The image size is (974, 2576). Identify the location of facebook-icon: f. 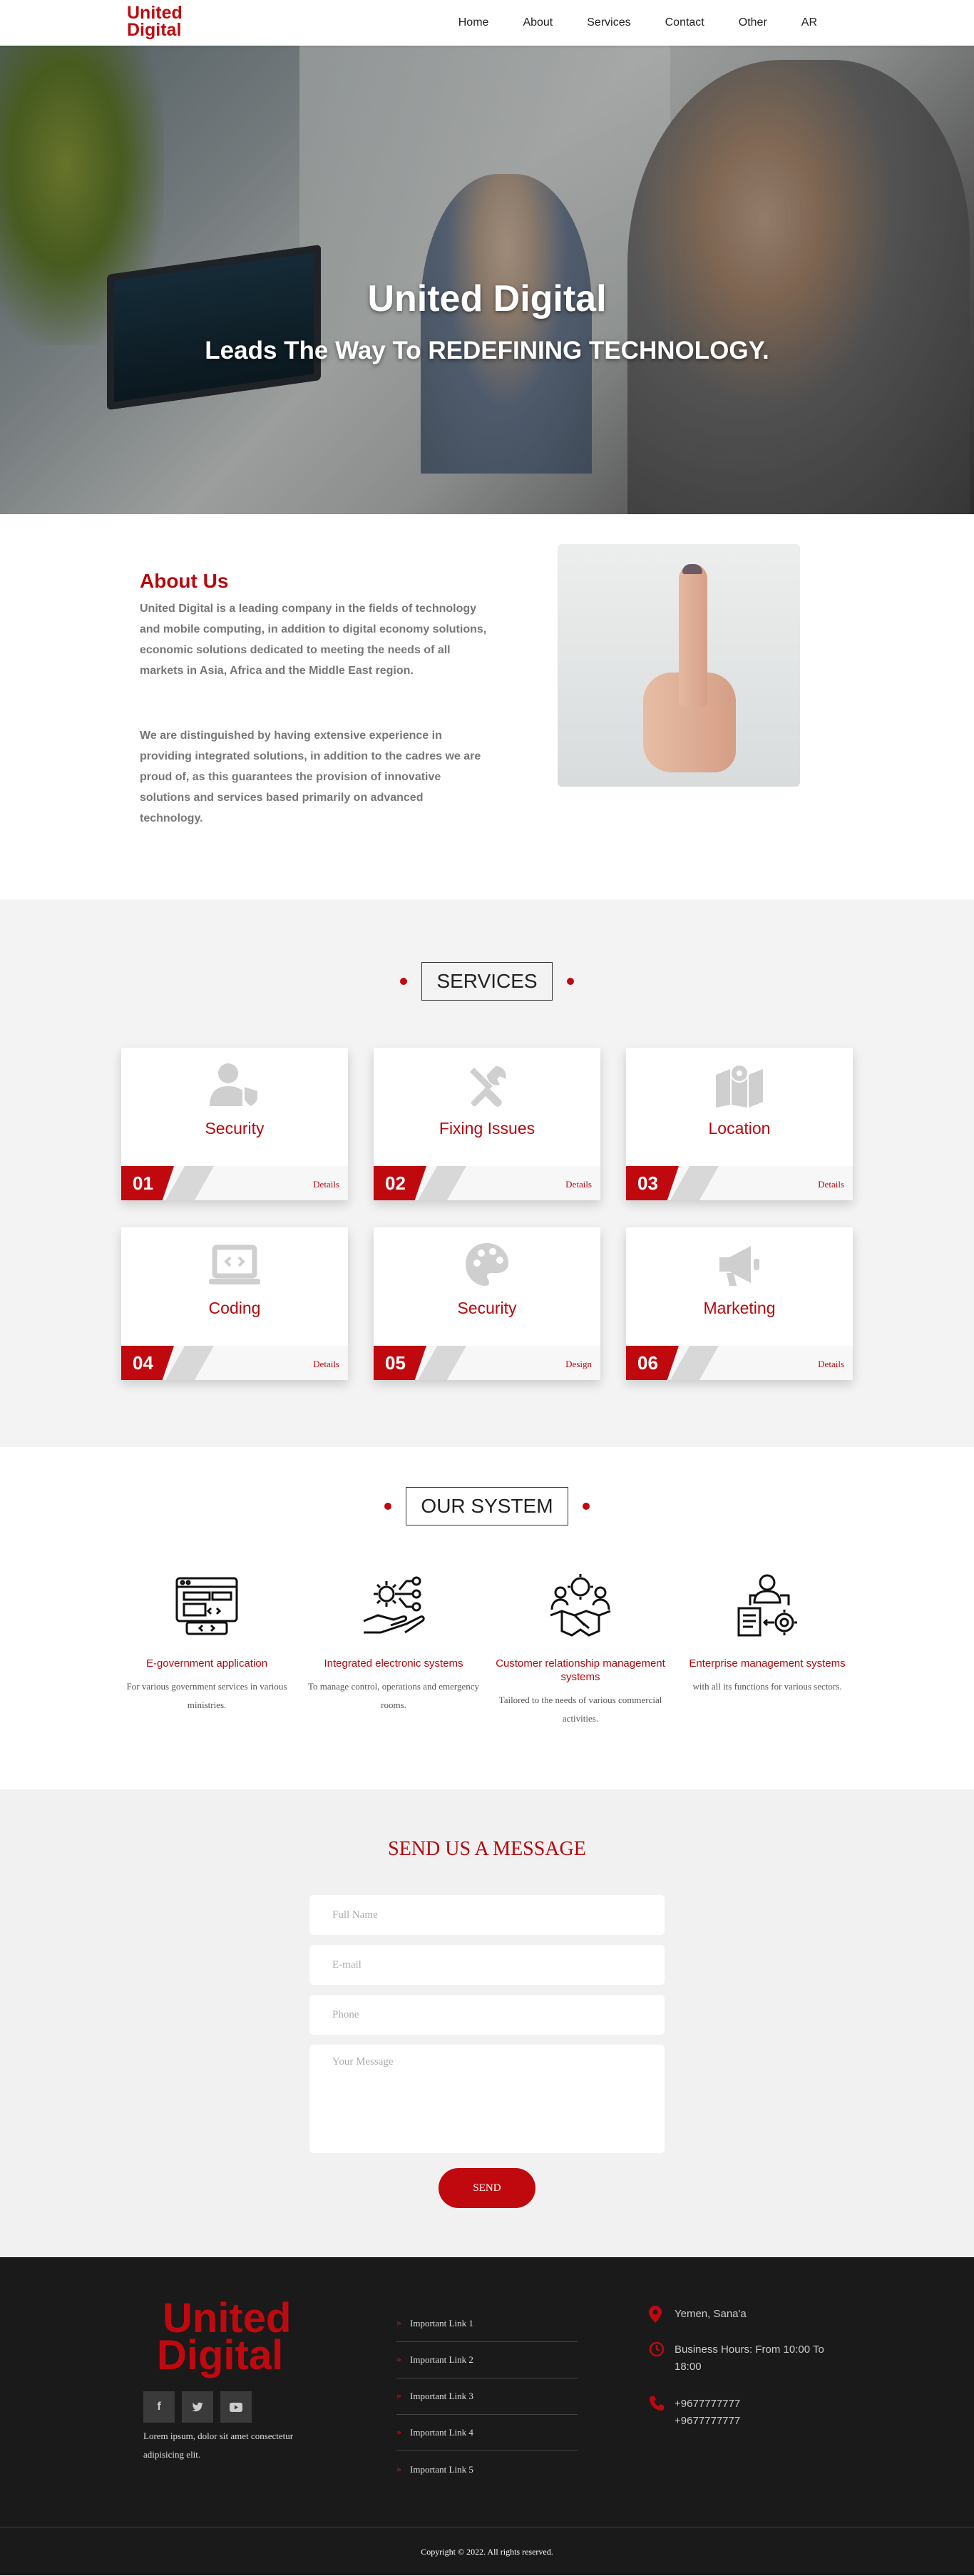
(159, 2407).